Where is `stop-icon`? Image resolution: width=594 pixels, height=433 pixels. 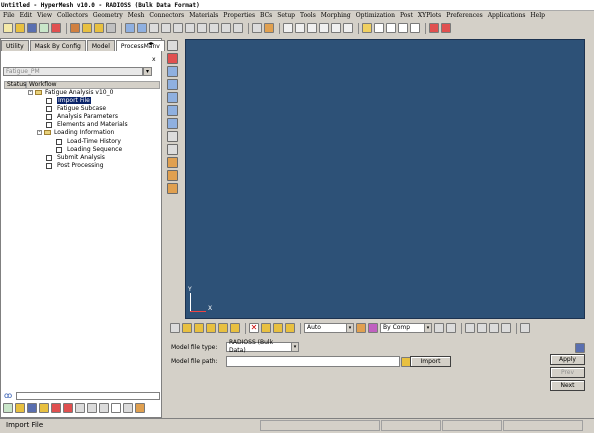 stop-icon is located at coordinates (68, 408).